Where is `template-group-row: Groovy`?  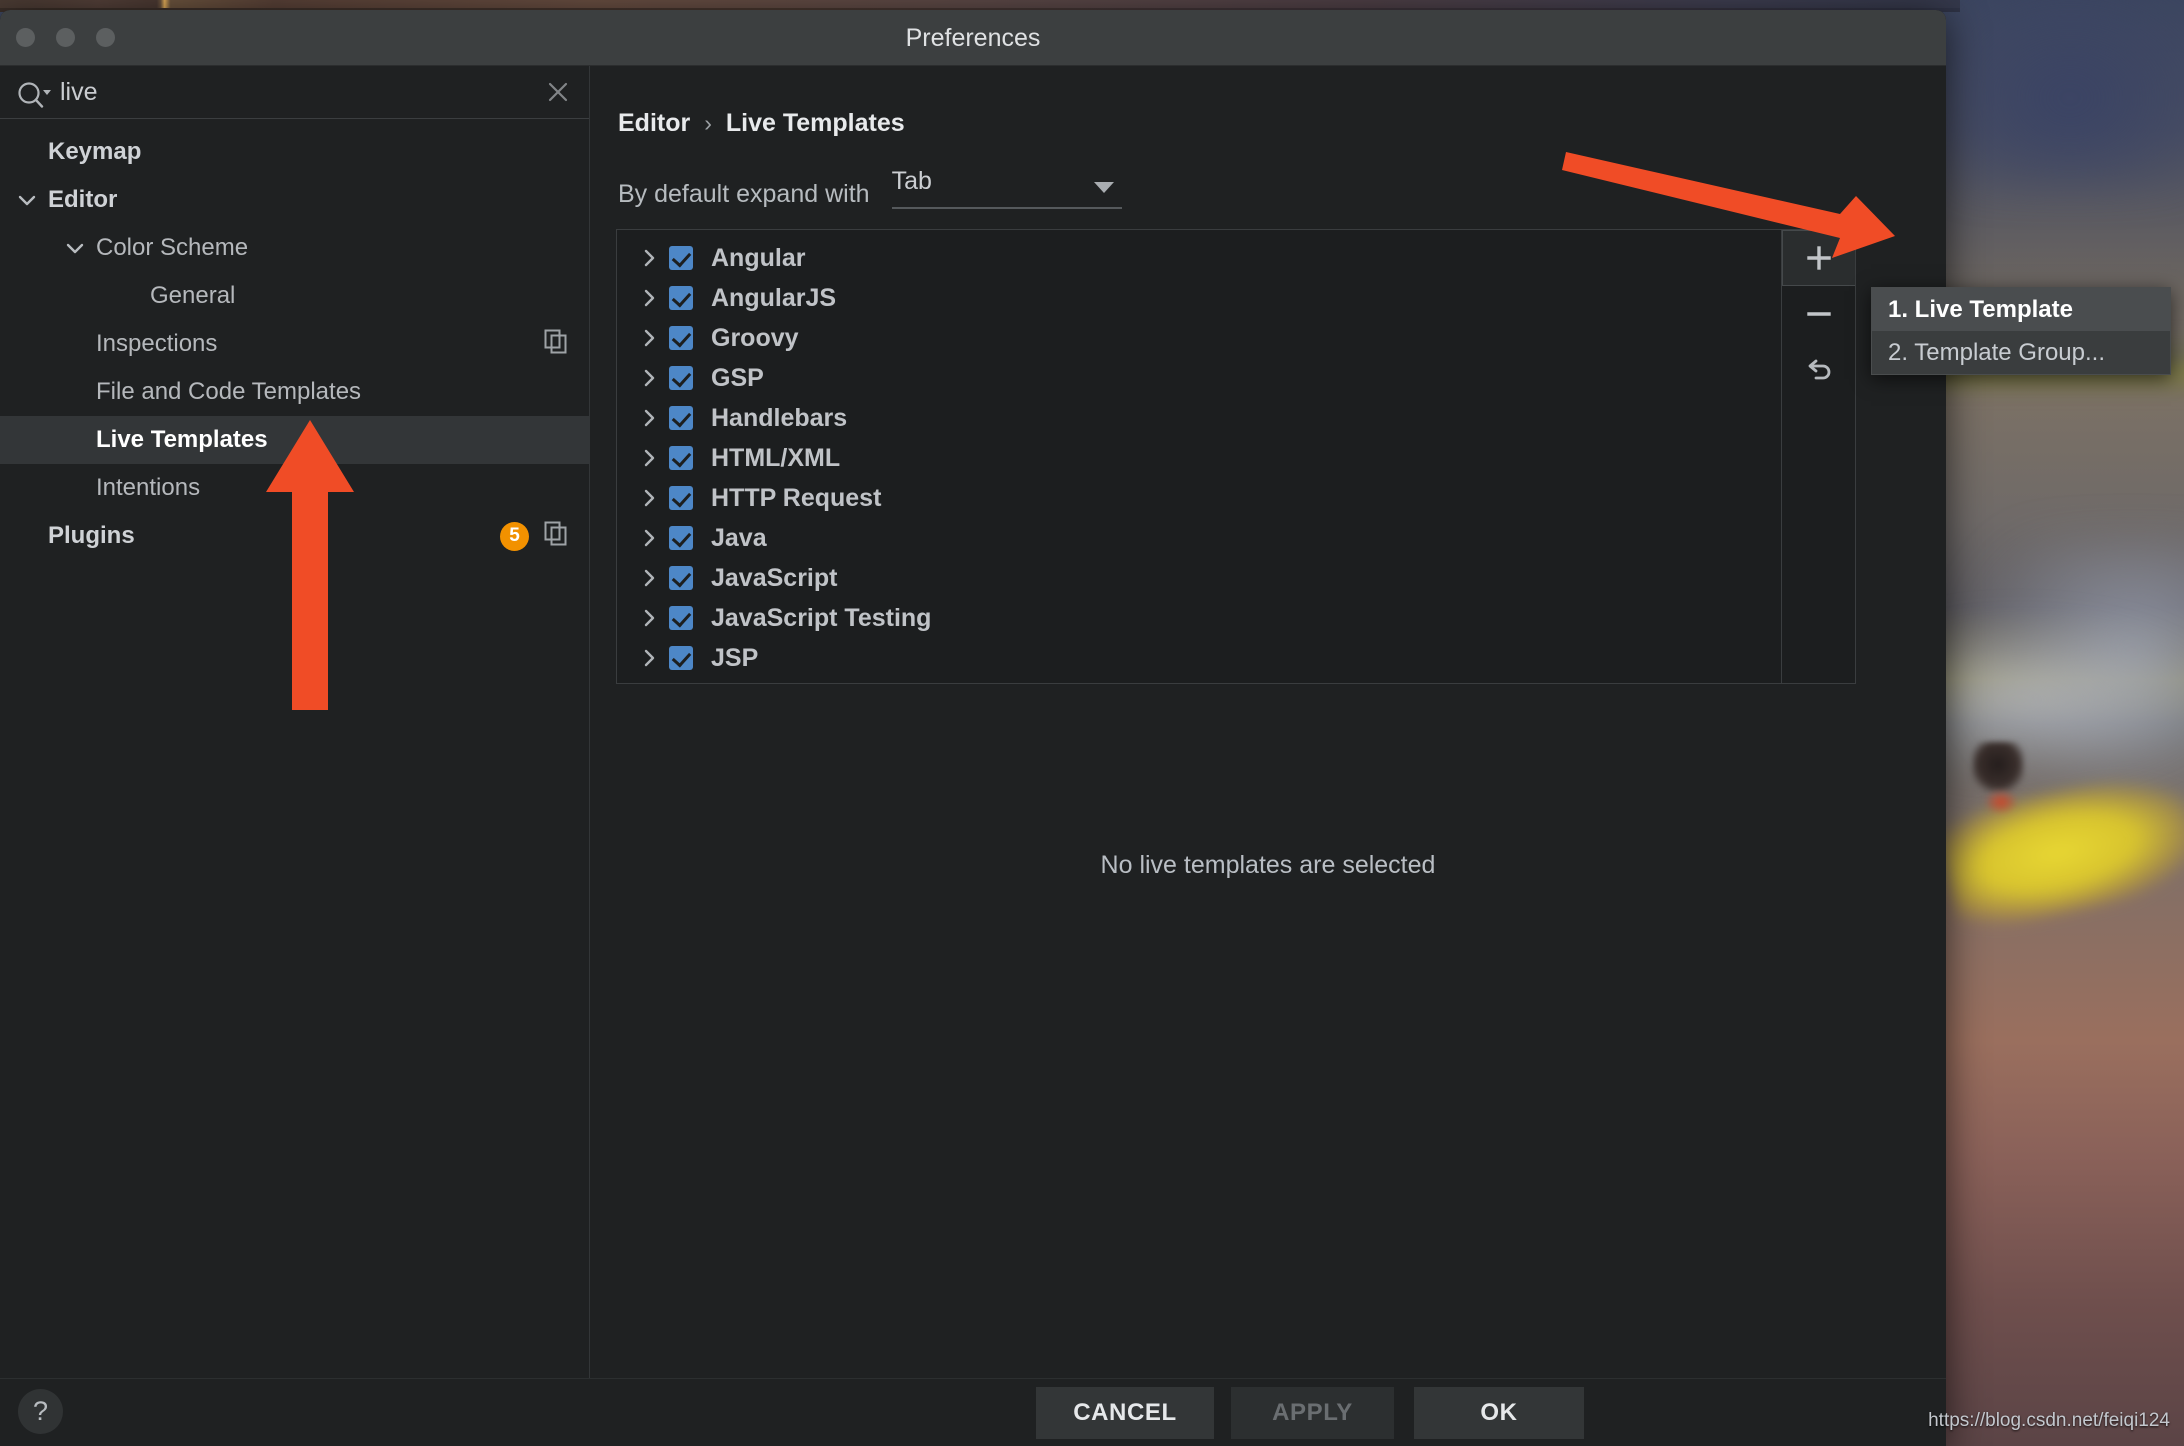 template-group-row: Groovy is located at coordinates (1236, 338).